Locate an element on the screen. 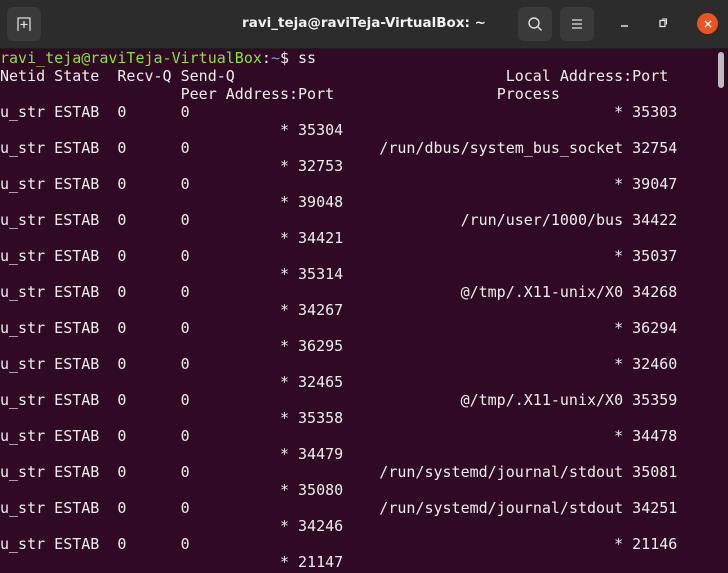 This screenshot has width=728, height=573. prompt-line: ravi_teja@raviTeja-VirtualBox:~$ ss is located at coordinates (158, 58).